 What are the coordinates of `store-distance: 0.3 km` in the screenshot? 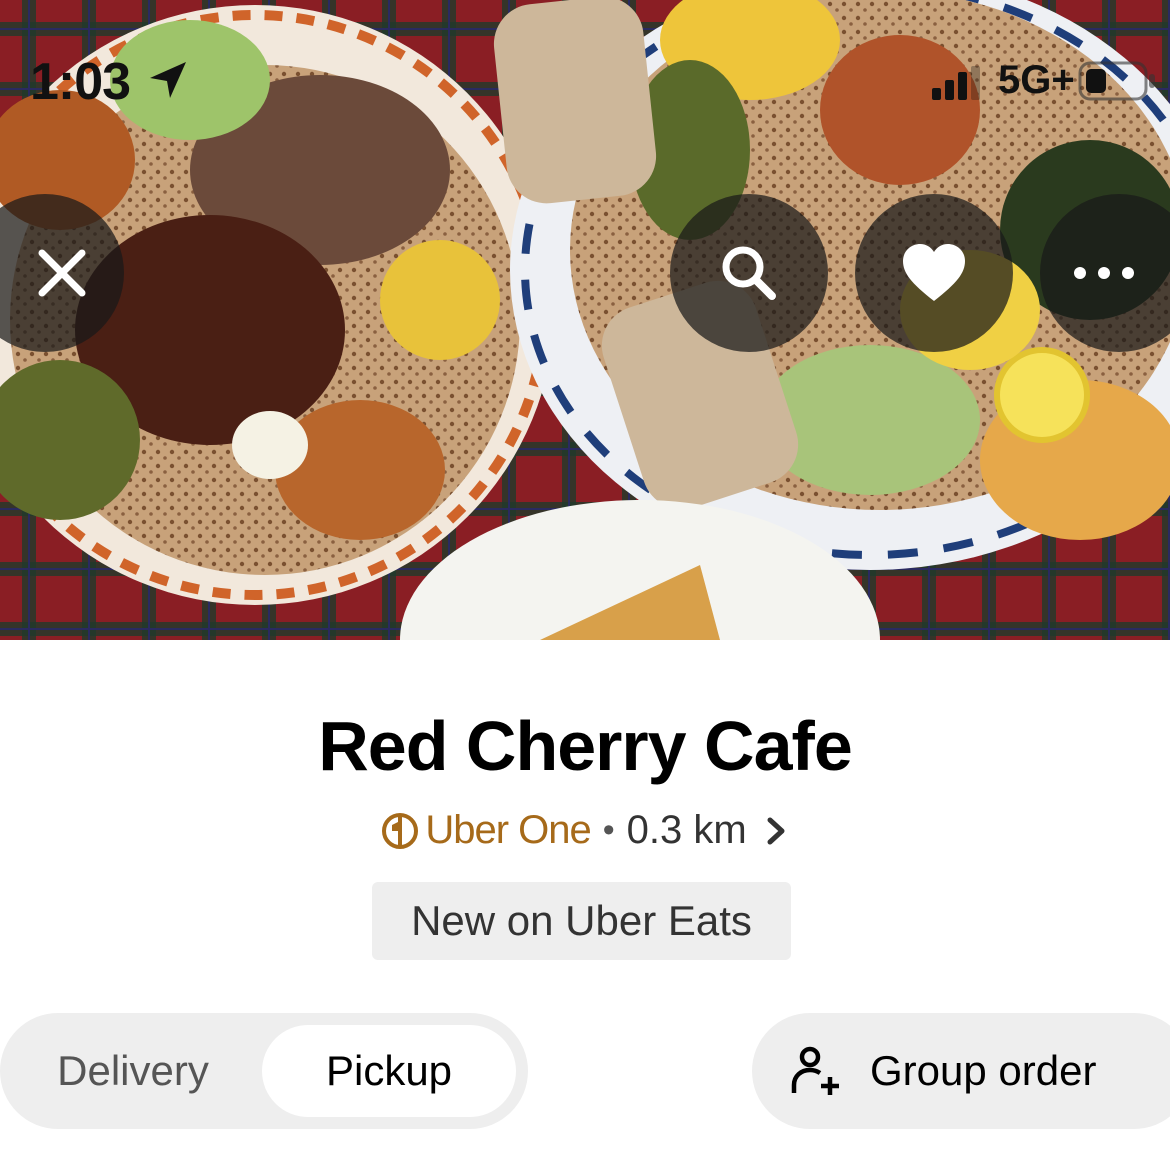 It's located at (686, 830).